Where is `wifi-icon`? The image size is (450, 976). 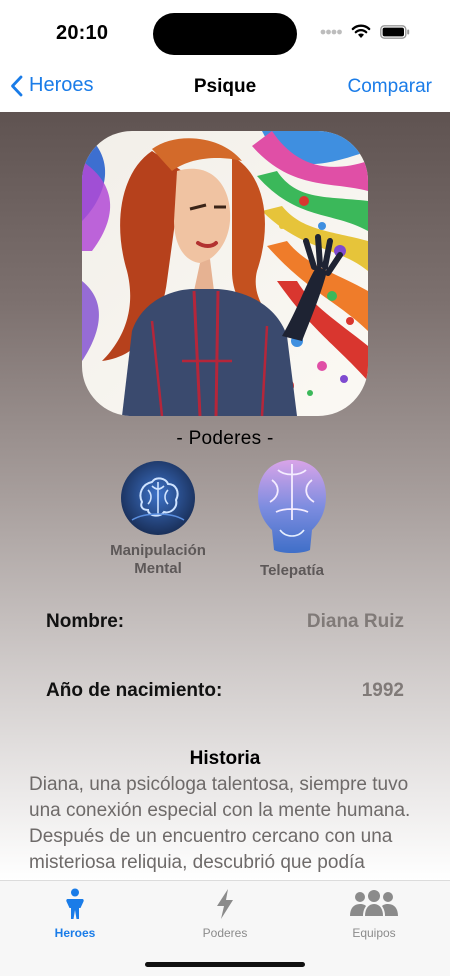 wifi-icon is located at coordinates (361, 31).